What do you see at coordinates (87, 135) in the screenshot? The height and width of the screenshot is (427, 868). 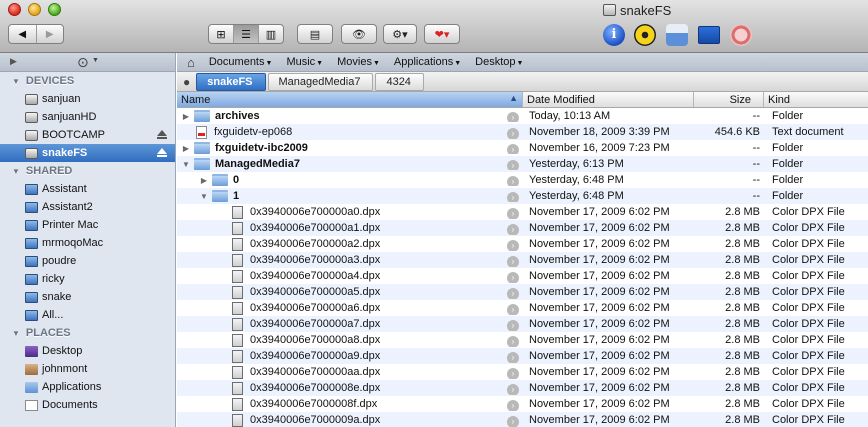 I see `sidebar-item-bootcamp: BOOTCAMP` at bounding box center [87, 135].